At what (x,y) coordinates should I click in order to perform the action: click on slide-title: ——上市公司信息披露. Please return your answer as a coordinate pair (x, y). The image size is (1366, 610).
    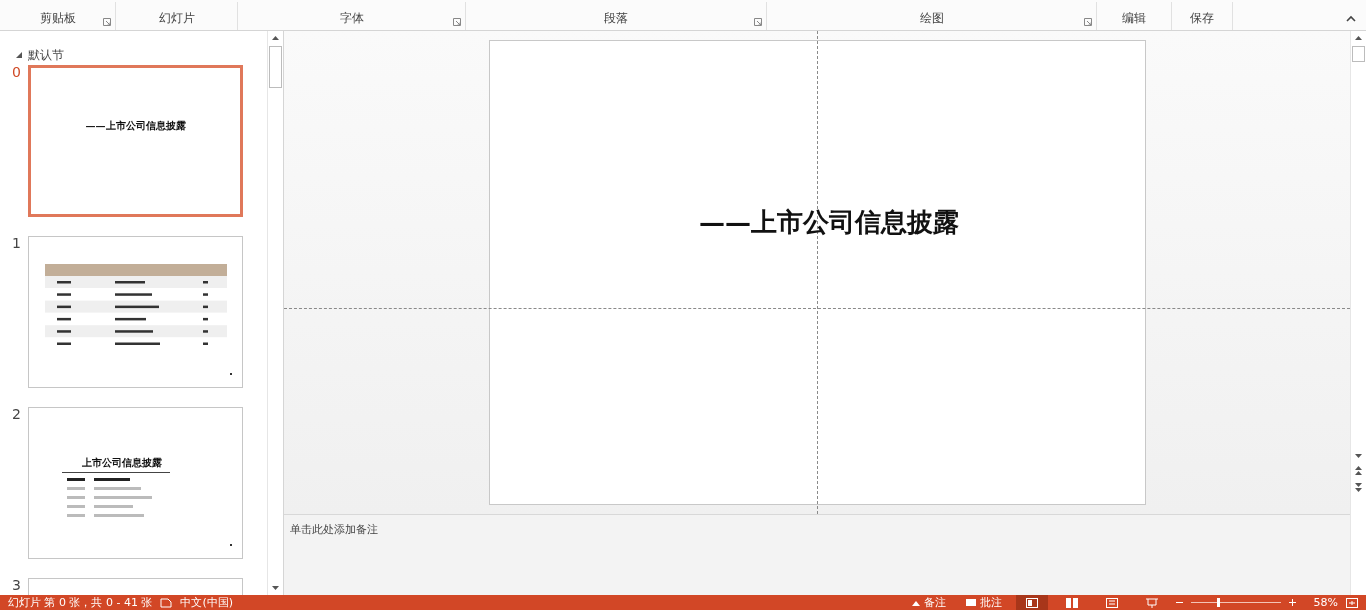
    Looking at the image, I should click on (829, 222).